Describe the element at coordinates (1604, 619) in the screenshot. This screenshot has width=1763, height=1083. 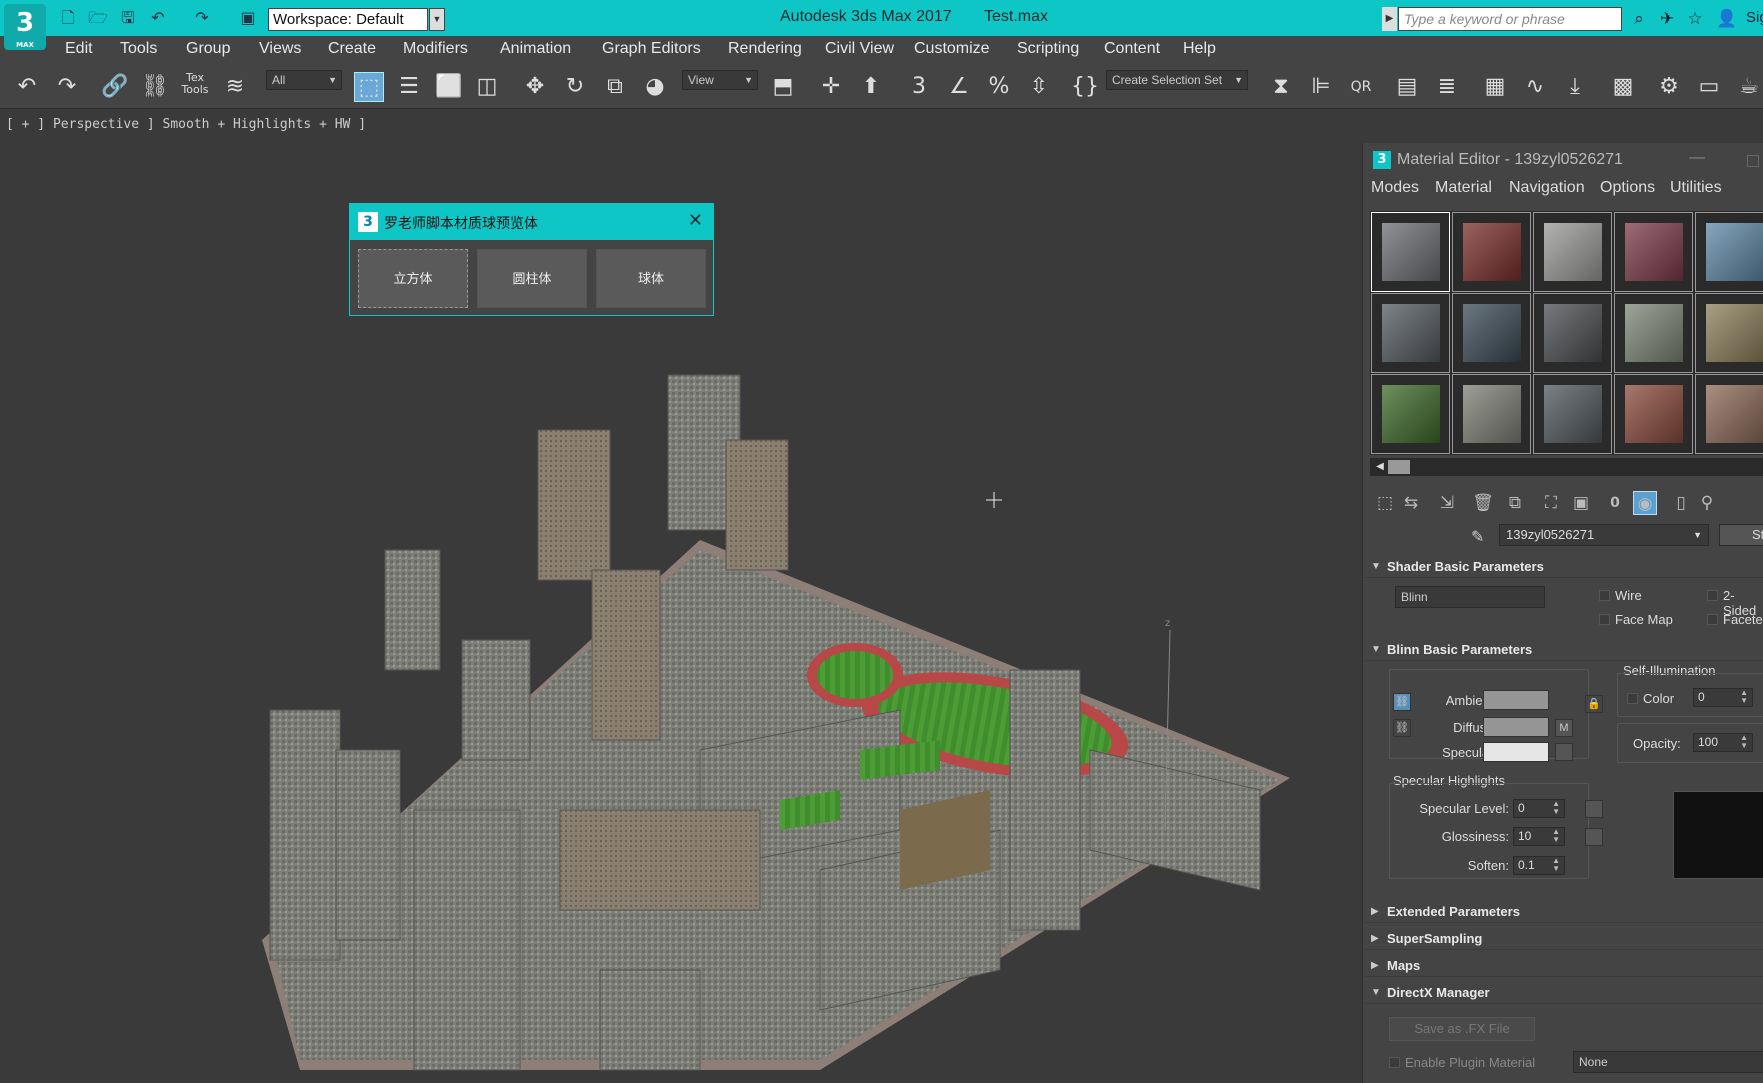
I see `face-map-checkbox` at that location.